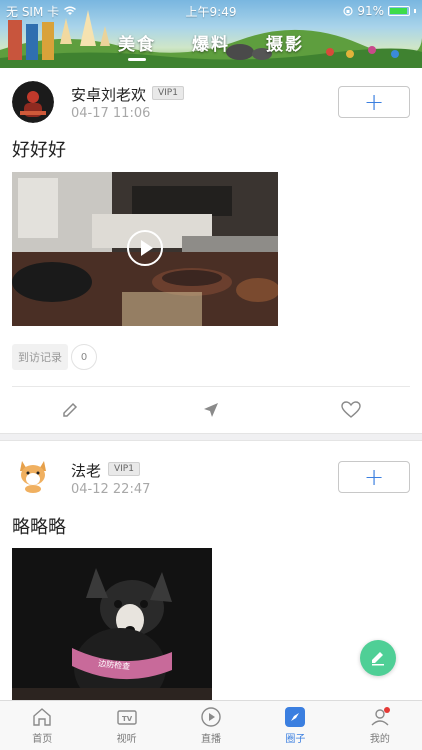 Image resolution: width=422 pixels, height=750 pixels. I want to click on post-image: 边防检查, so click(112, 624).